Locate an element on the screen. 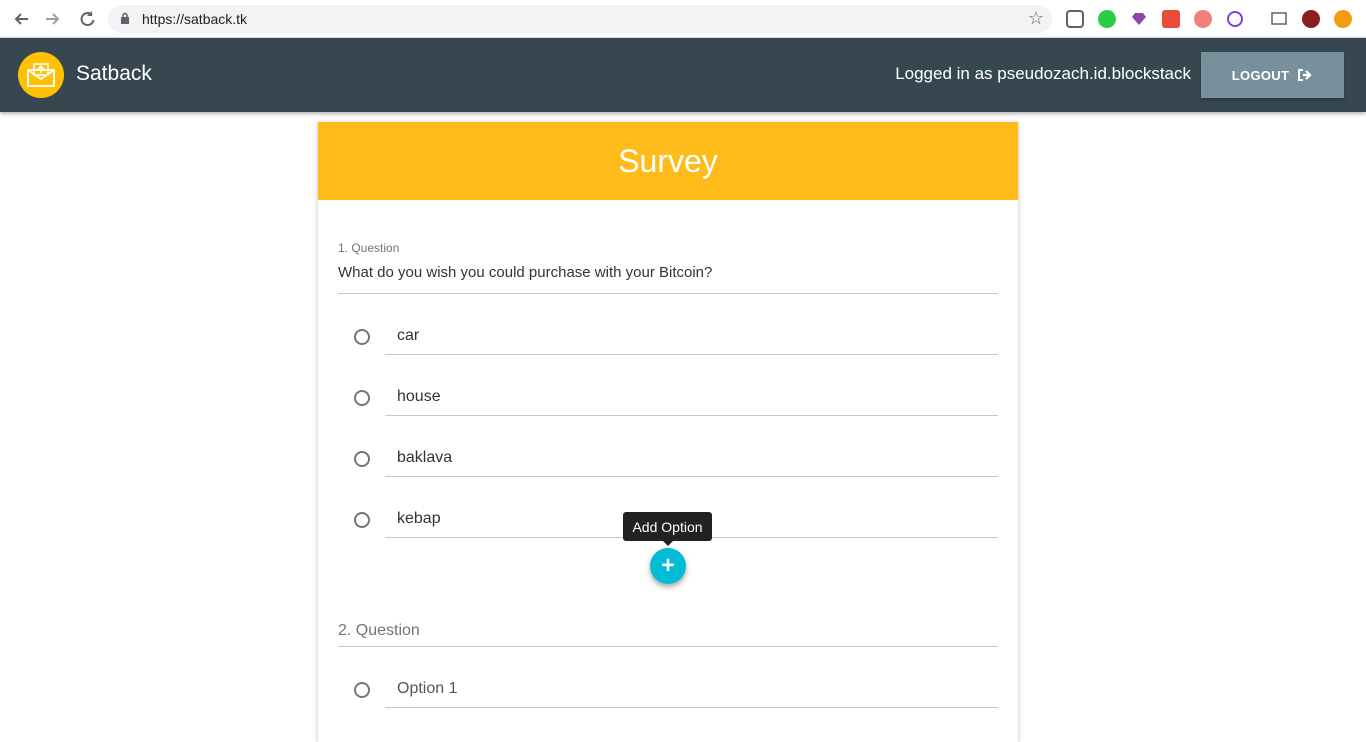 Image resolution: width=1366 pixels, height=742 pixels. bookmark-star-icon: ☆ is located at coordinates (1036, 18).